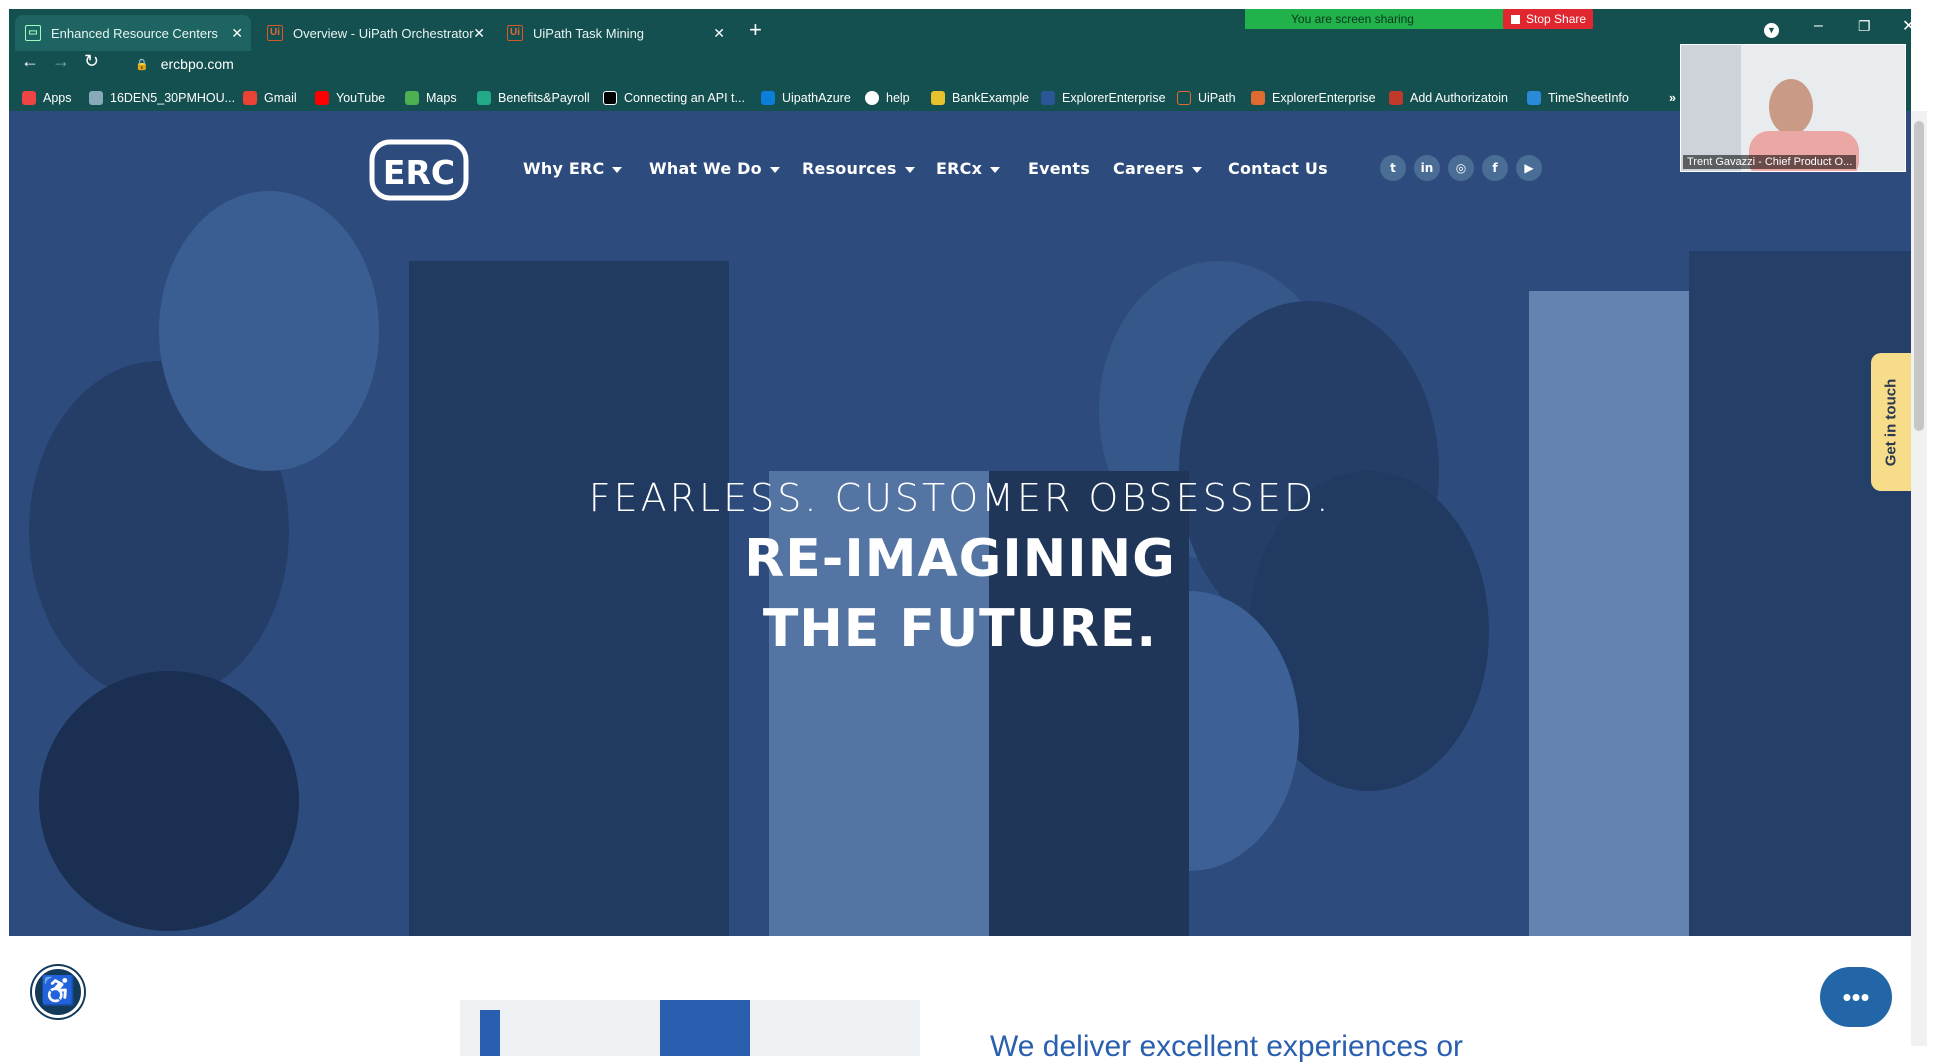  What do you see at coordinates (533, 98) in the screenshot?
I see `bookmark-benefits-payroll: Benefits&Payroll` at bounding box center [533, 98].